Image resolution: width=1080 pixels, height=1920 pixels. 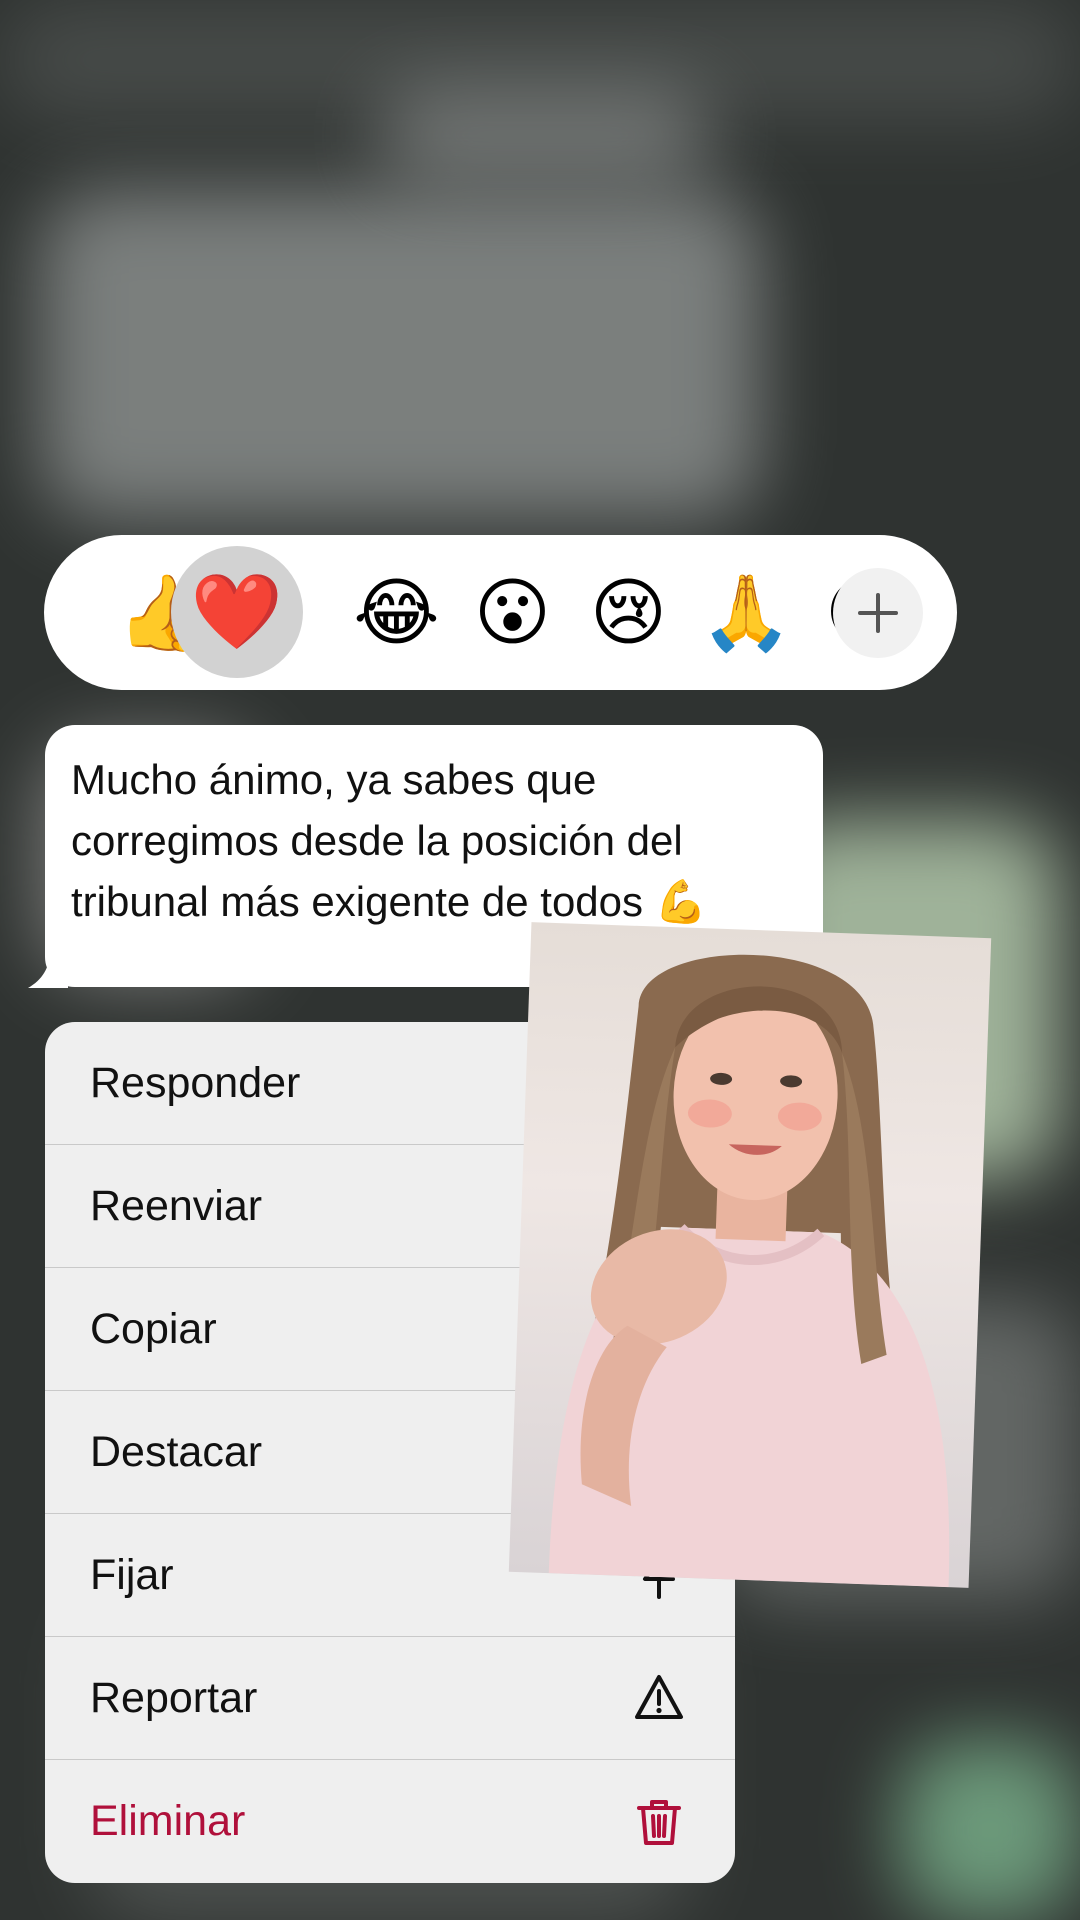 I want to click on reaction-heart: ❤️, so click(x=237, y=612).